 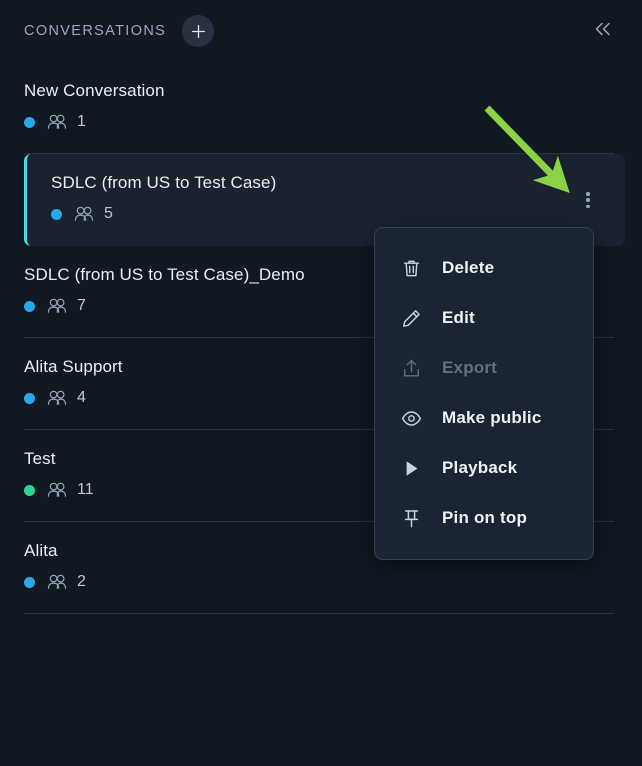 I want to click on menu-item-pin-on-top: Pin on top, so click(x=484, y=518).